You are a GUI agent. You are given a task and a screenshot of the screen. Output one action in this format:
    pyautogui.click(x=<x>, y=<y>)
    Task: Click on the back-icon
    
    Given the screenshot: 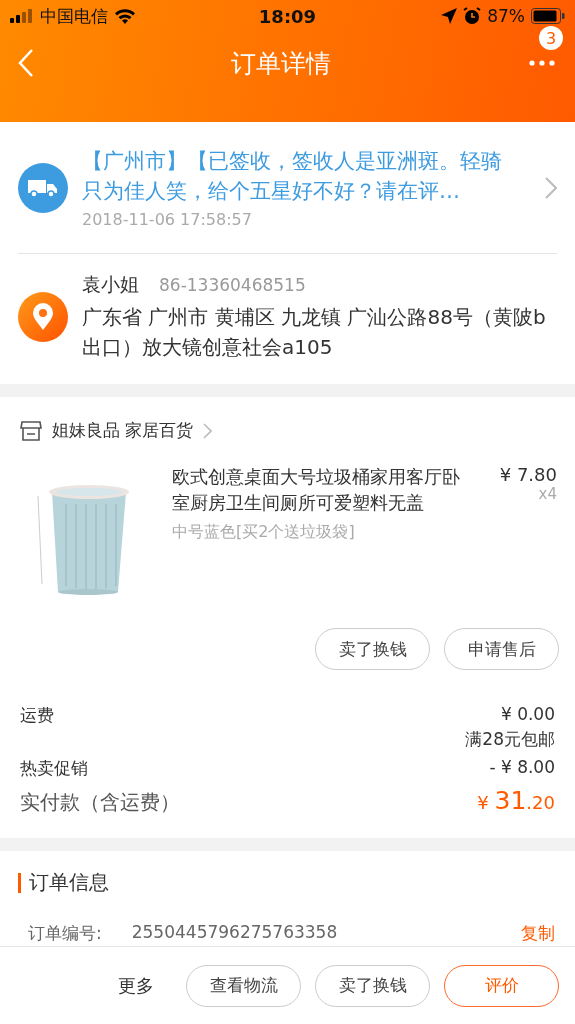 What is the action you would take?
    pyautogui.click(x=26, y=63)
    